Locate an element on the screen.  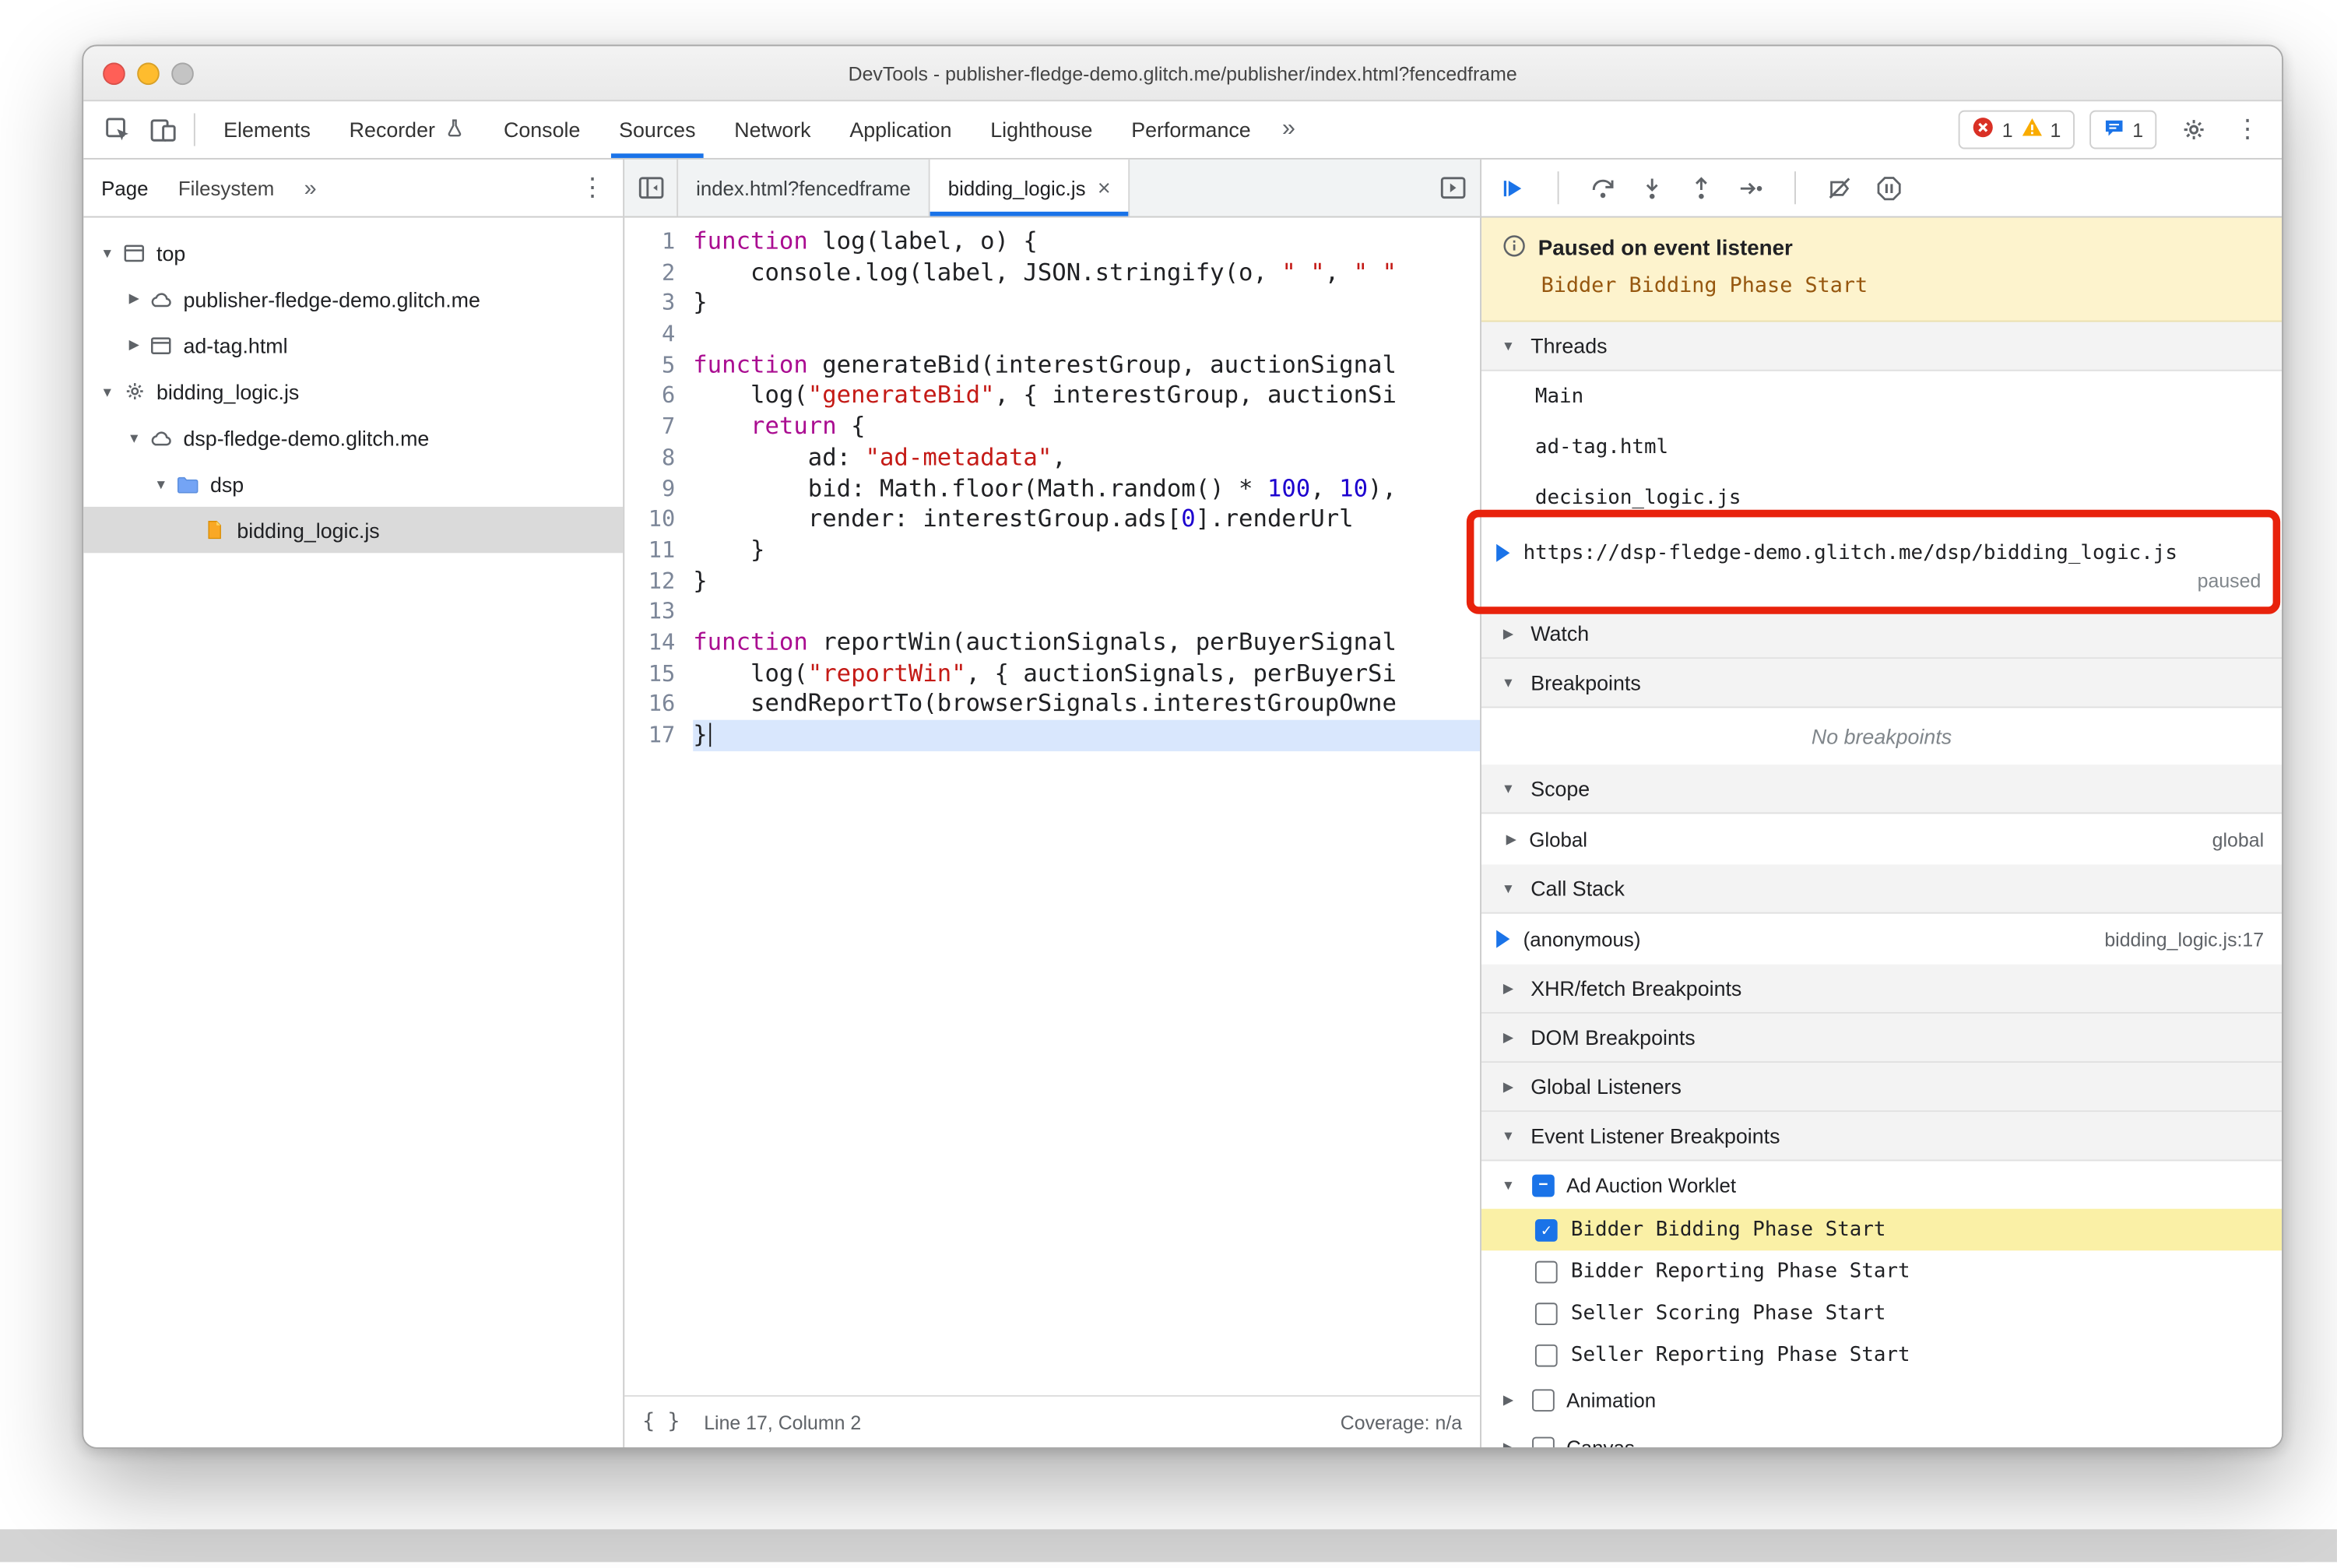
section-header-xhr-fetch-breakpoints: ▶ XHR/fetch Breakpoints is located at coordinates (1882, 989).